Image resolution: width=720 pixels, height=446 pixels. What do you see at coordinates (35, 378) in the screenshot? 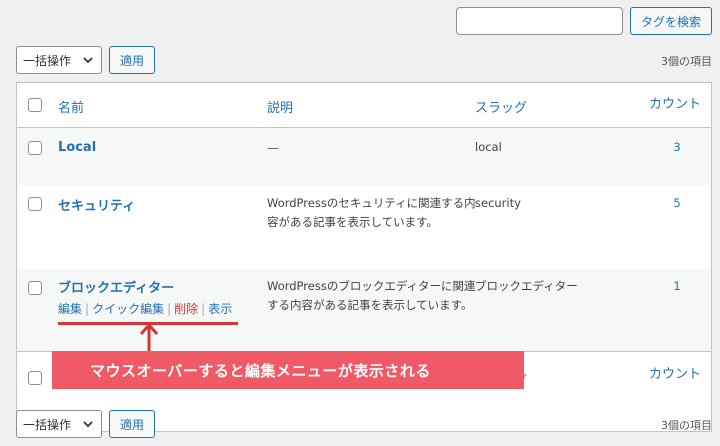
I see `select-all-checkbox-footer` at bounding box center [35, 378].